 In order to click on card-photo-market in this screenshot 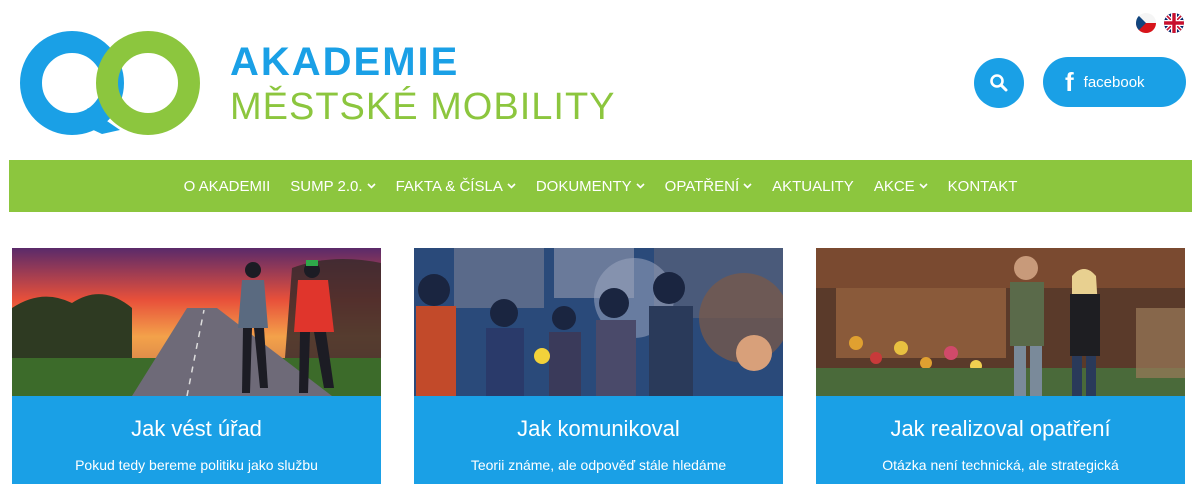, I will do `click(1000, 322)`.